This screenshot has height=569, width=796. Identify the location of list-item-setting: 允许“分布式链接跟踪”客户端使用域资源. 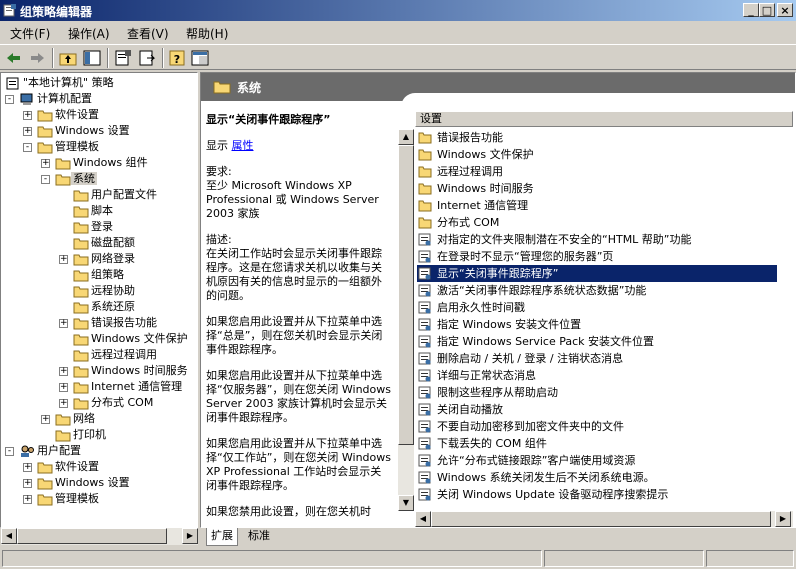
(597, 460).